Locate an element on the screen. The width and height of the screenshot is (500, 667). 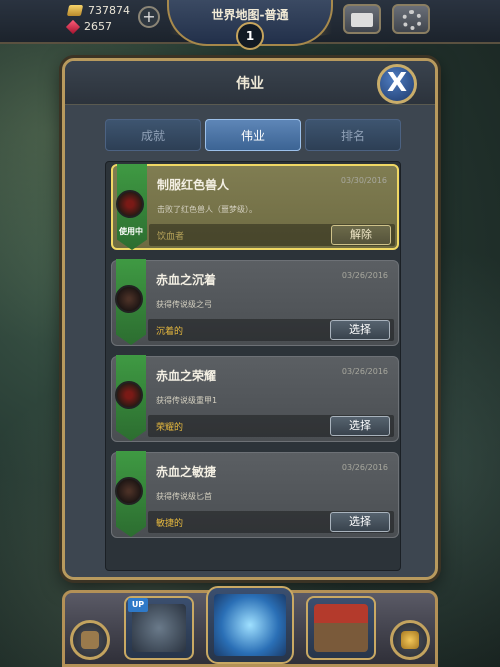
box-icon is located at coordinates (90, 640).